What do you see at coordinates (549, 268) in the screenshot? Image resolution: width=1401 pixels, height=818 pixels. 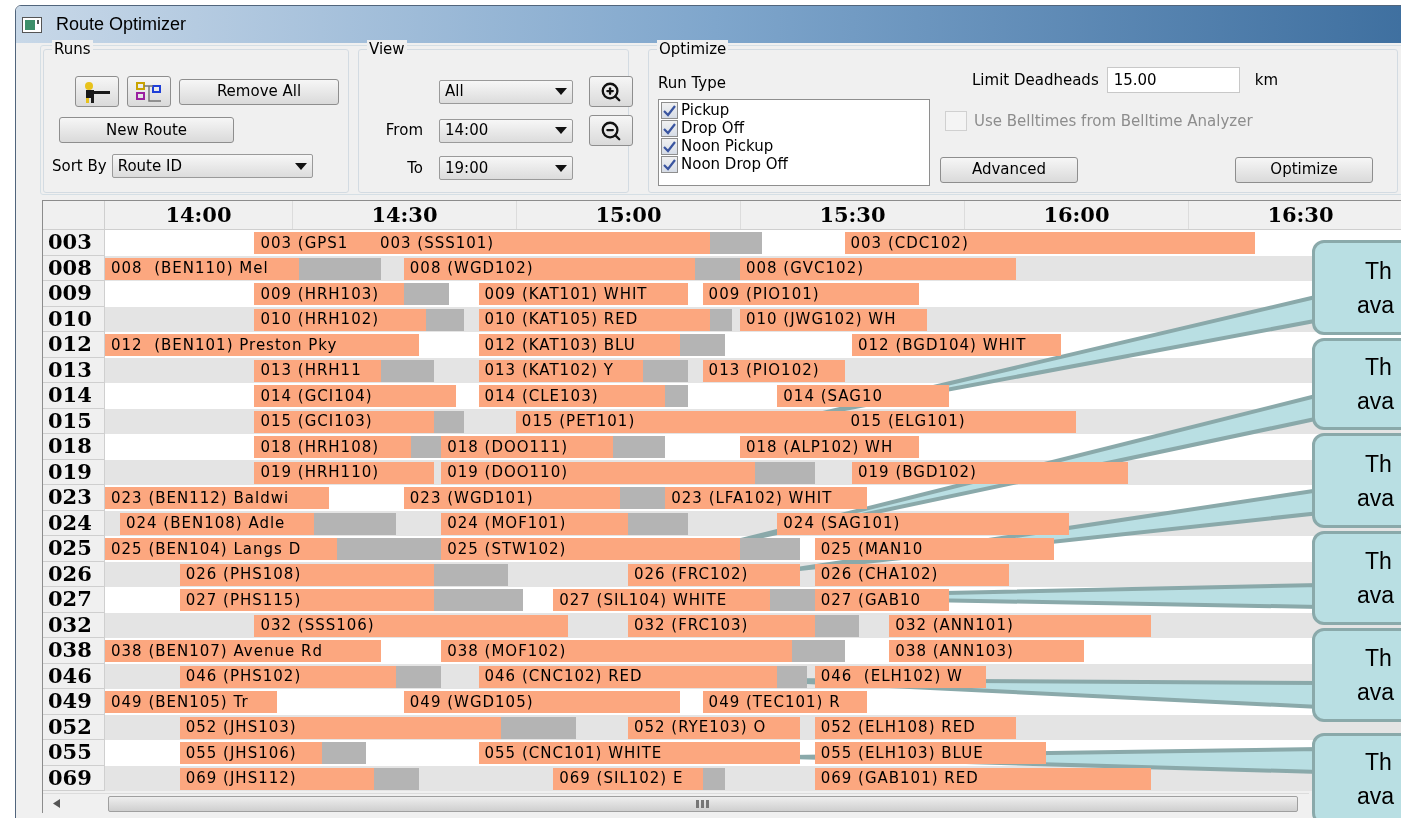 I see `run-bar: 008 (WGD102)` at bounding box center [549, 268].